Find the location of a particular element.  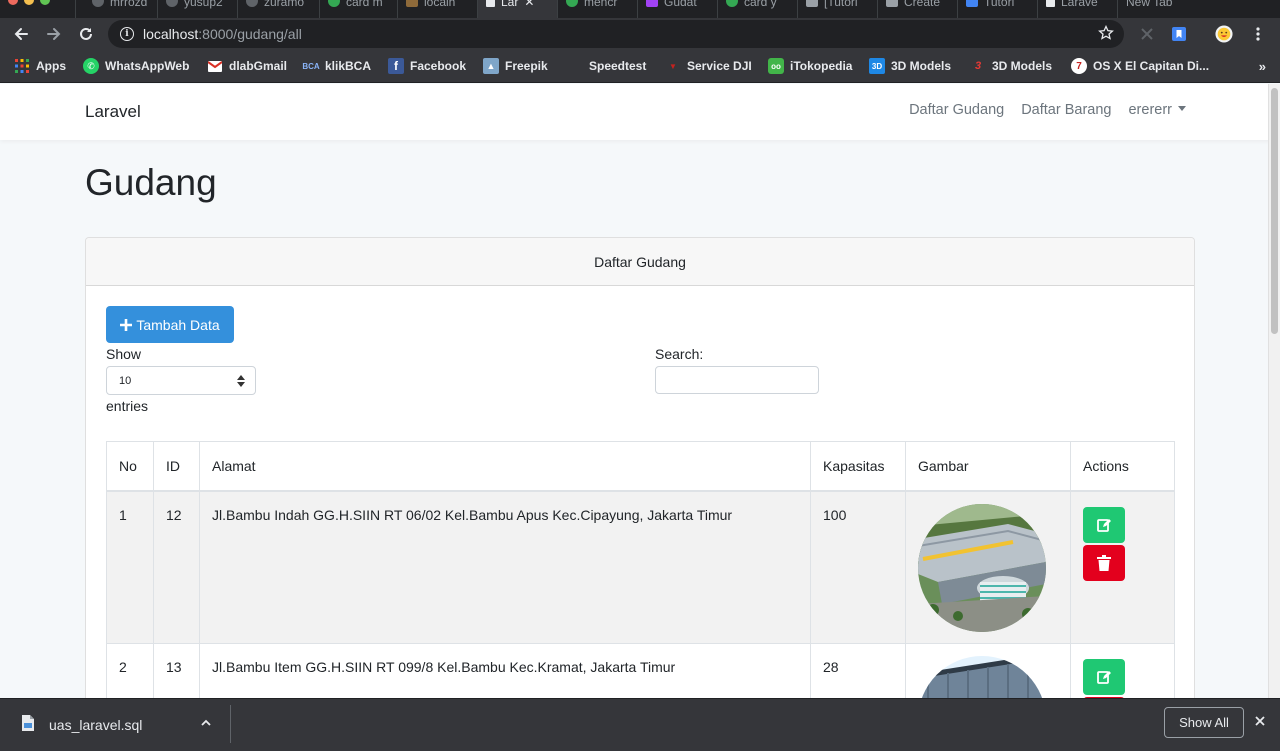

chevron-up-icon is located at coordinates (206, 725).